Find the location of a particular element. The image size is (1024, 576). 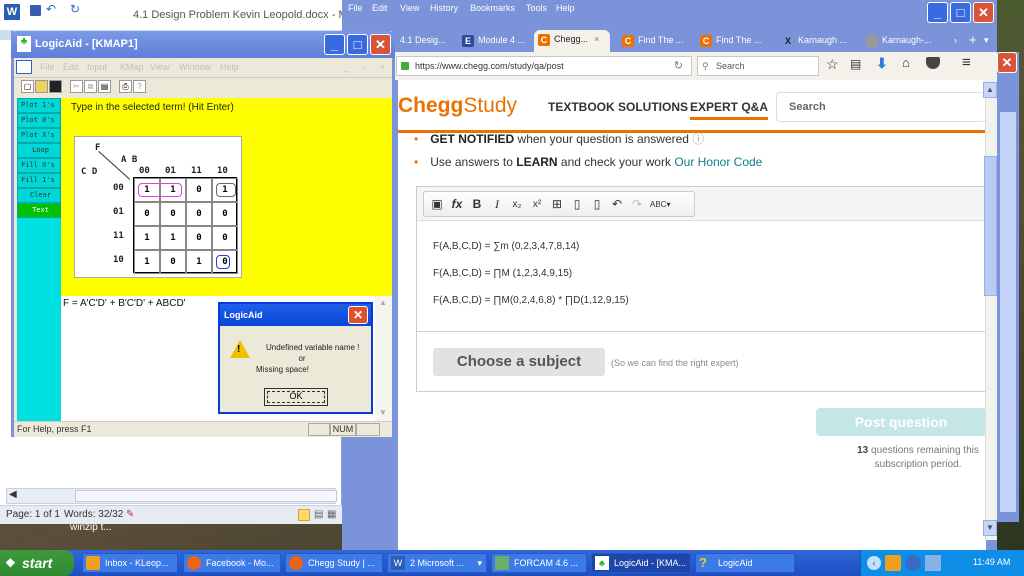

loop-button: Loop is located at coordinates (39, 150).